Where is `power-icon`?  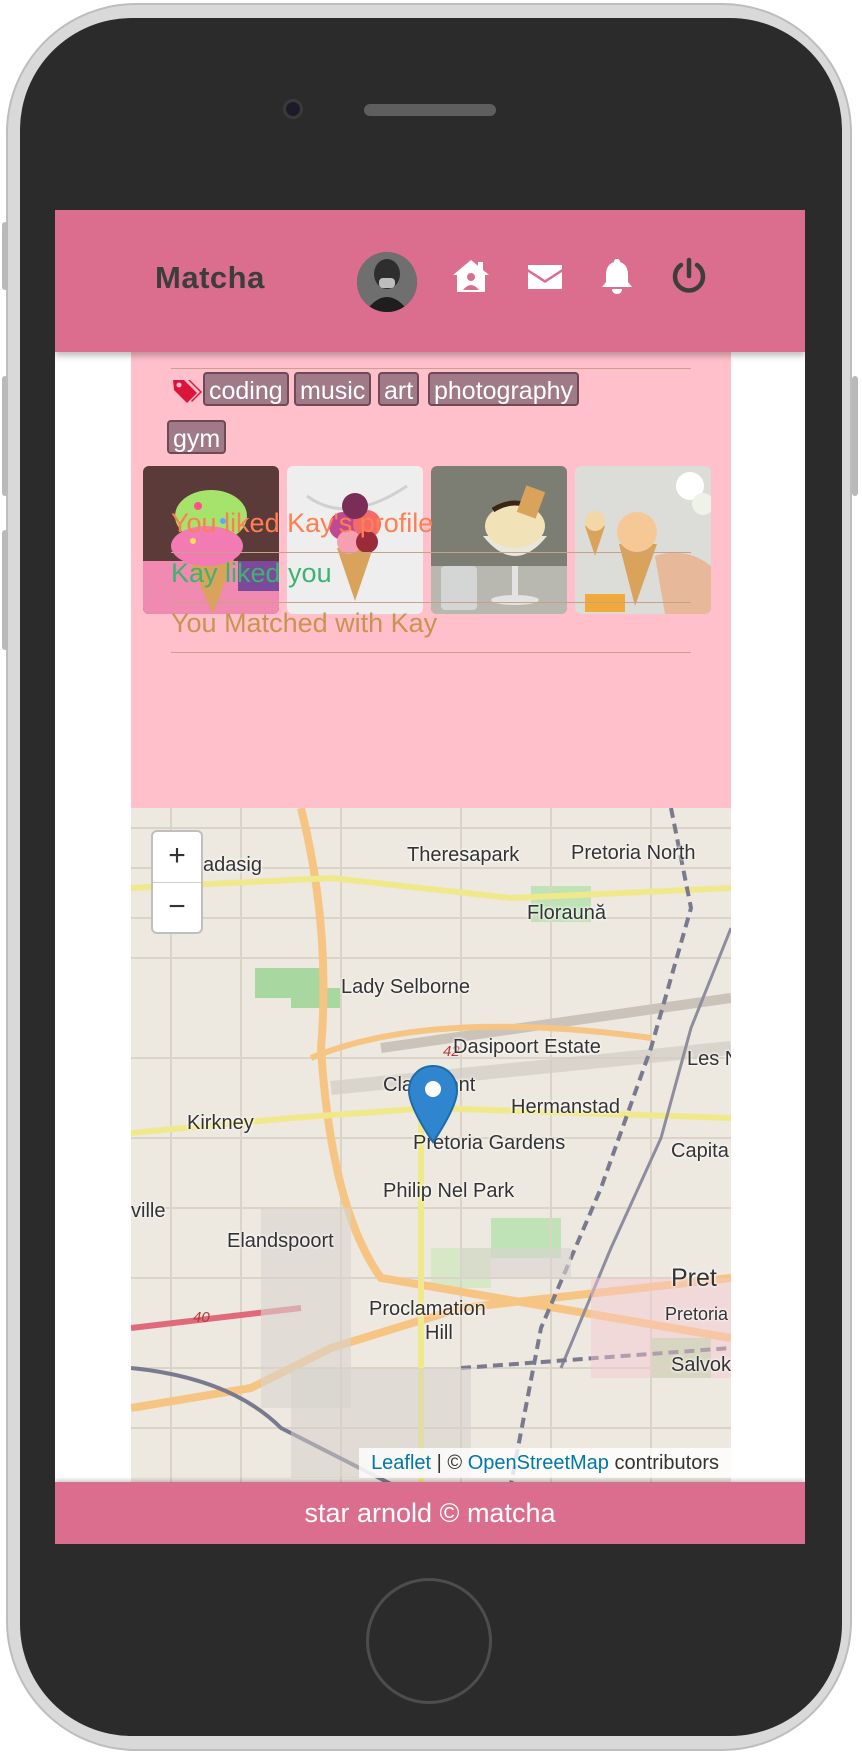 power-icon is located at coordinates (689, 276).